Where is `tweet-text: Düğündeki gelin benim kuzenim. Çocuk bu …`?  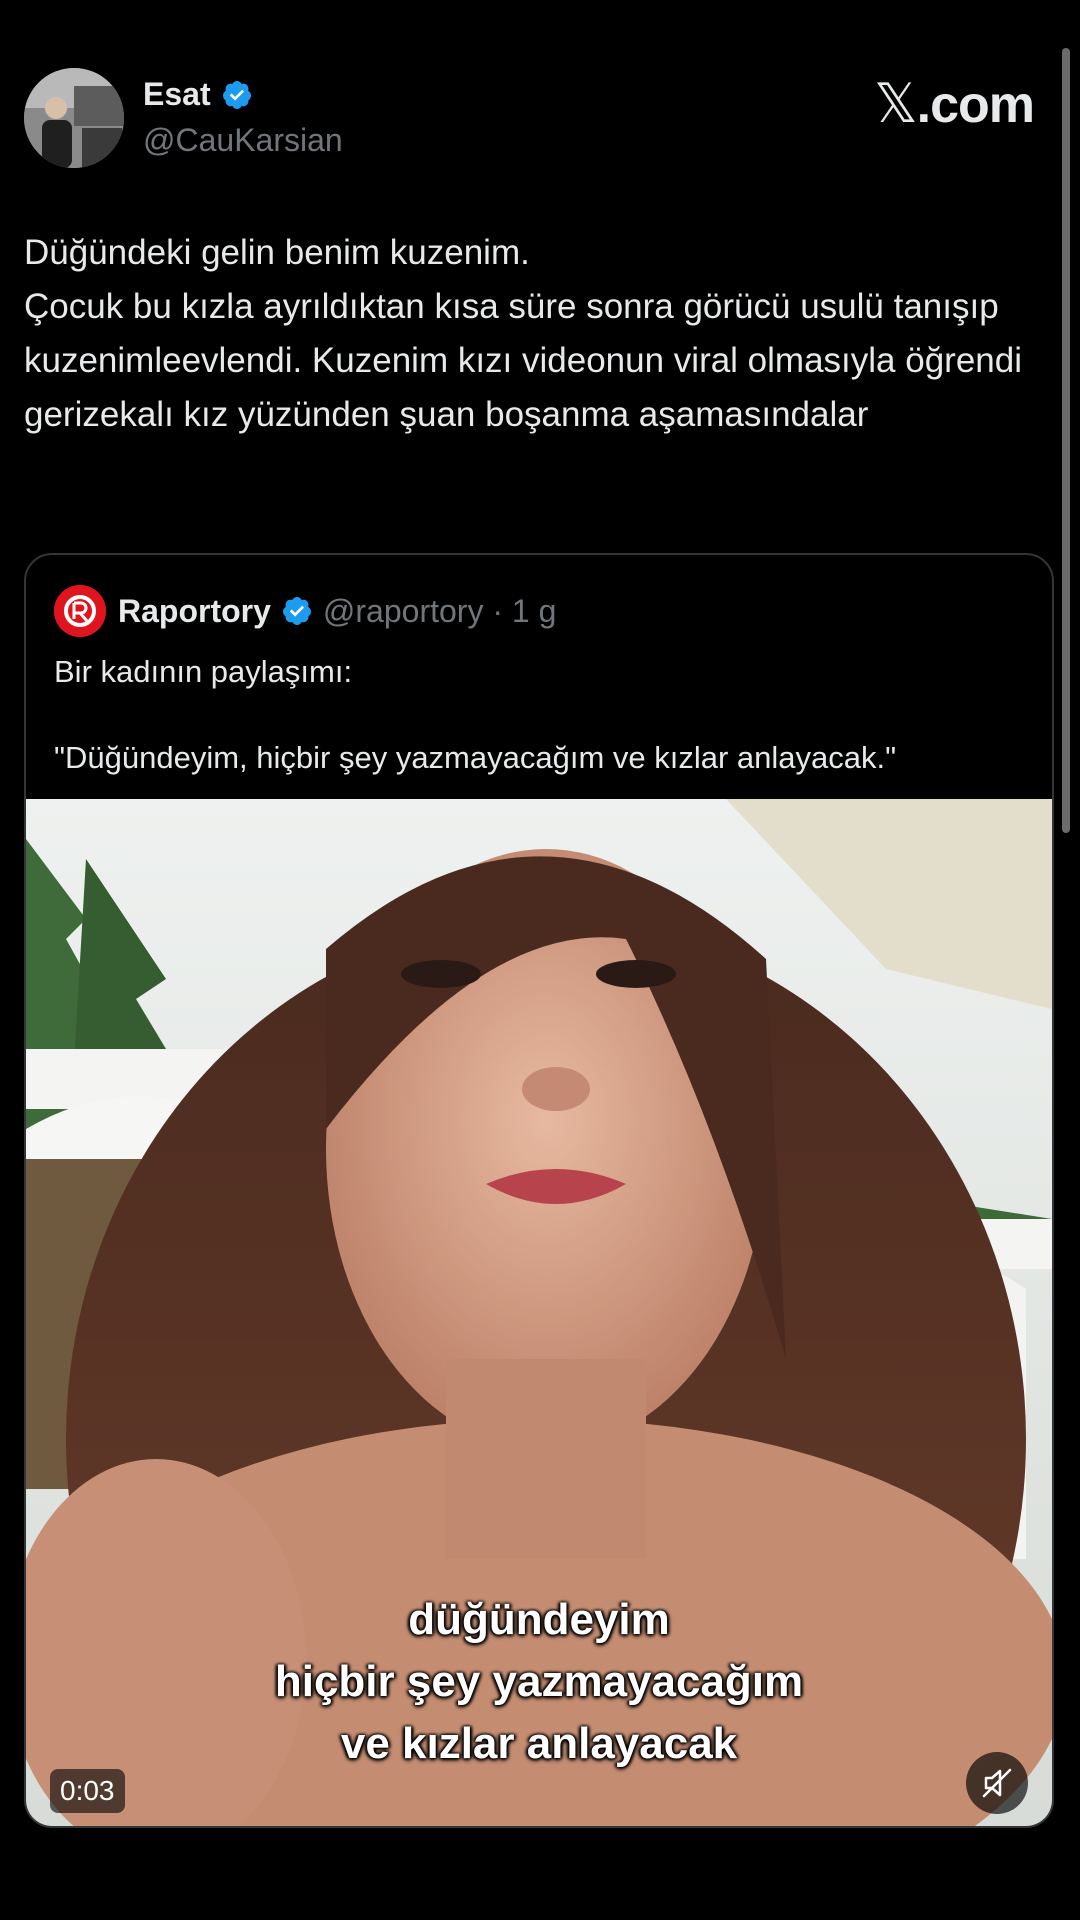 tweet-text: Düğündeki gelin benim kuzenim. Çocuk bu … is located at coordinates (523, 333).